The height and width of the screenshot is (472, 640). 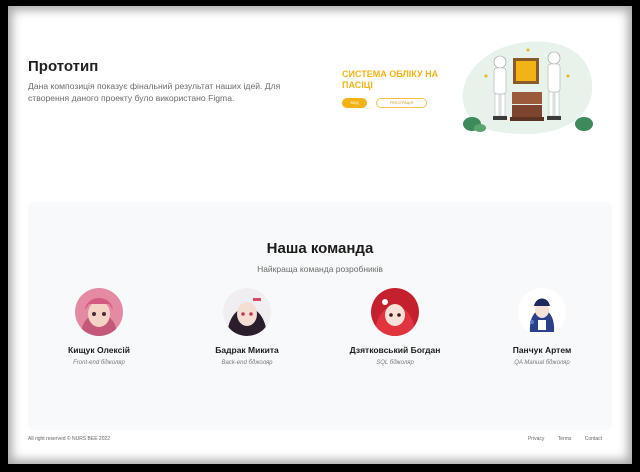 I want to click on mockup-login-button: ВХІД, so click(x=354, y=103).